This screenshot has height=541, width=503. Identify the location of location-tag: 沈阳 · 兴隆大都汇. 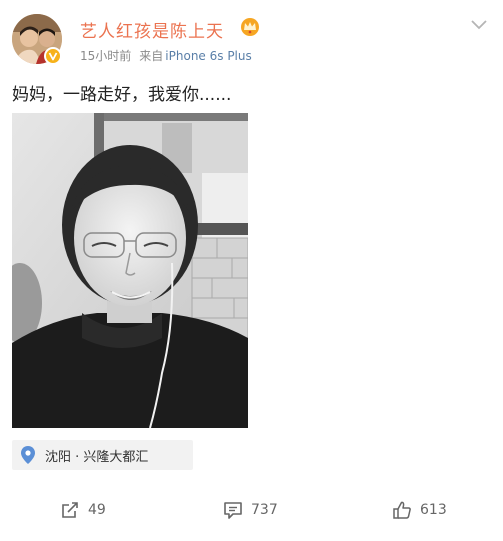
(102, 455).